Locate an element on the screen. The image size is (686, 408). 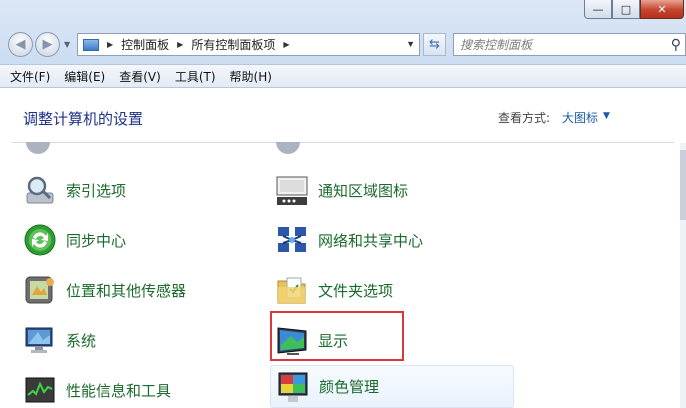
search-input: 搜索控制面板 is located at coordinates (562, 44).